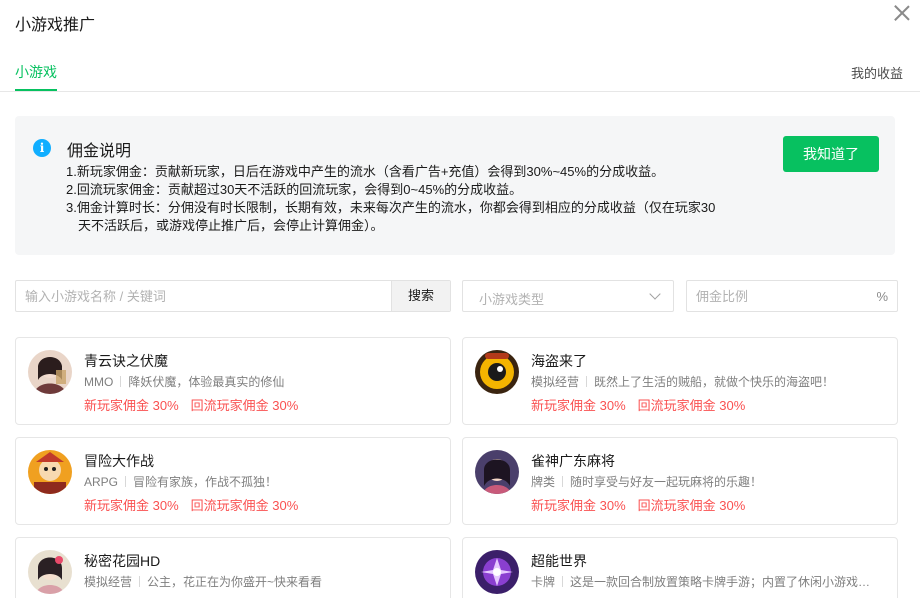 This screenshot has width=920, height=598. Describe the element at coordinates (666, 482) in the screenshot. I see `game-description: 随时享受与好友一起玩麻将的乐趣！` at that location.